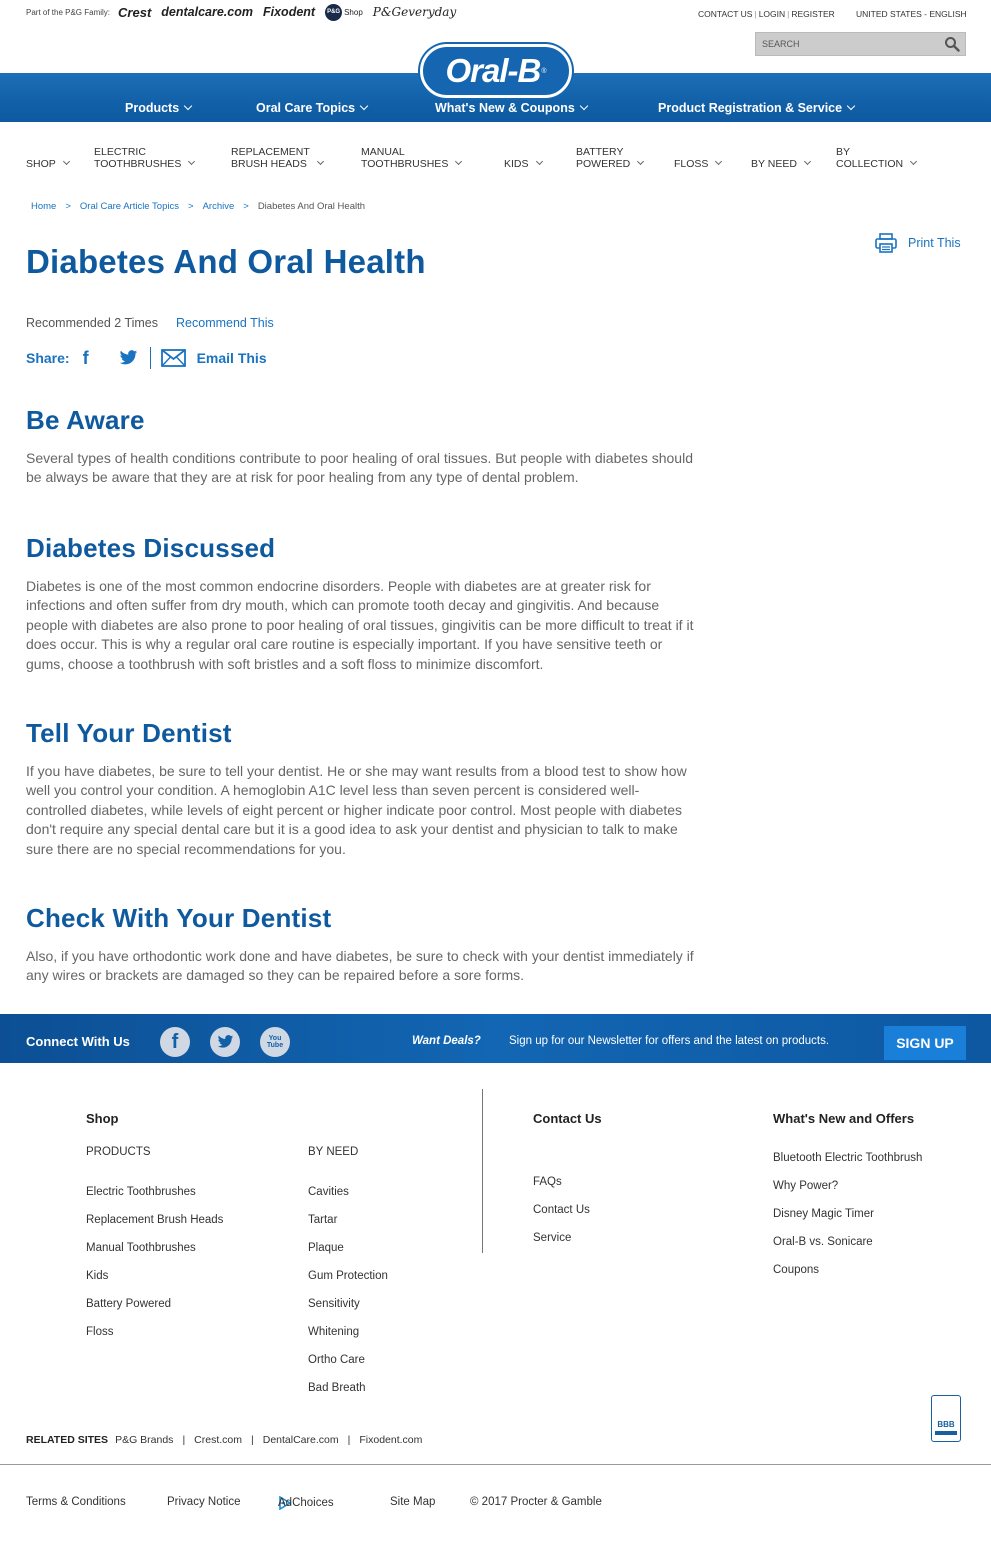 This screenshot has height=1556, width=991. I want to click on subnav-label: KIDS, so click(516, 164).